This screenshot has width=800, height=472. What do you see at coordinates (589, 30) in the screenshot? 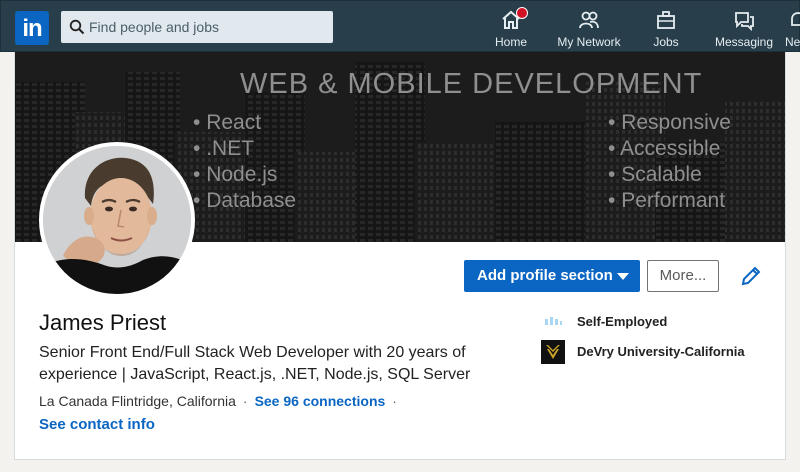
I see `nav-my-network: My Network` at bounding box center [589, 30].